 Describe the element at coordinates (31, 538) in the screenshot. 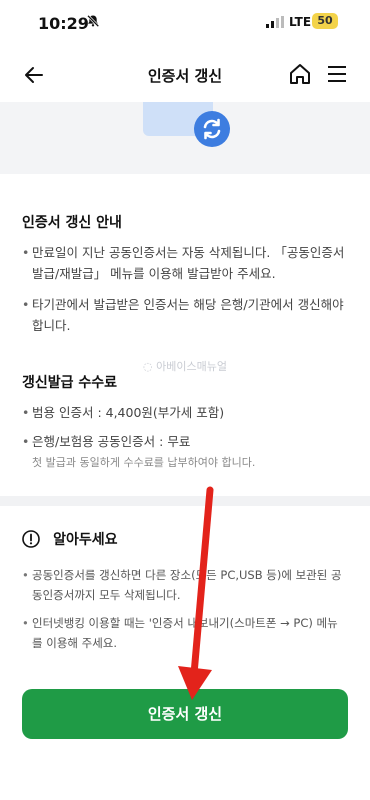

I see `exclamation-circle-icon` at that location.